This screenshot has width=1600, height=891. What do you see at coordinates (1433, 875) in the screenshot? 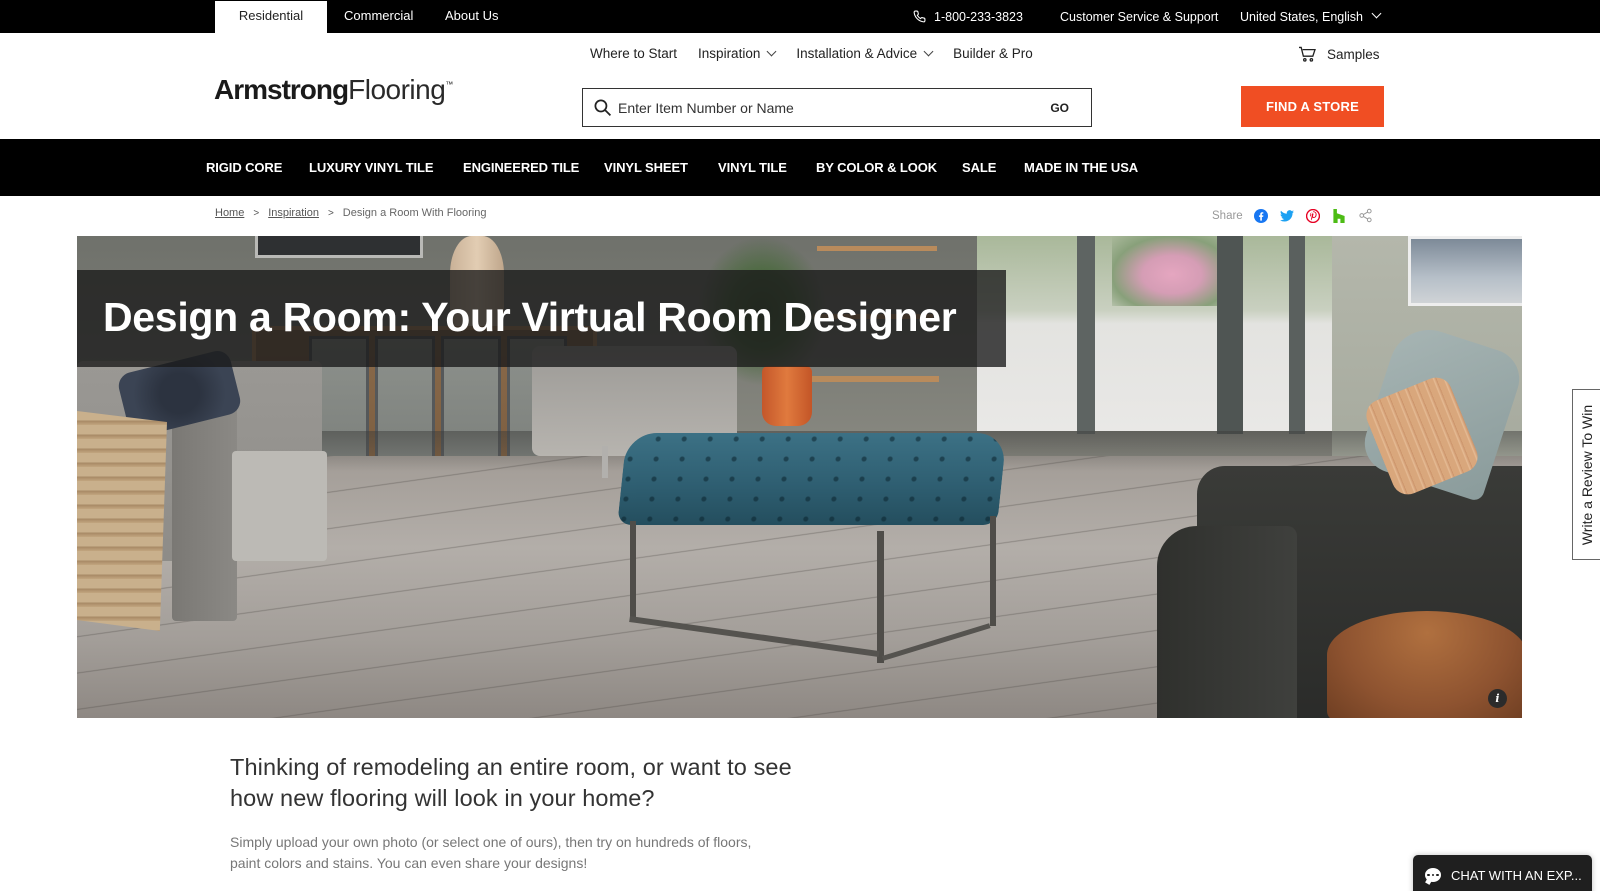
I see `chat-bubble-icon` at bounding box center [1433, 875].